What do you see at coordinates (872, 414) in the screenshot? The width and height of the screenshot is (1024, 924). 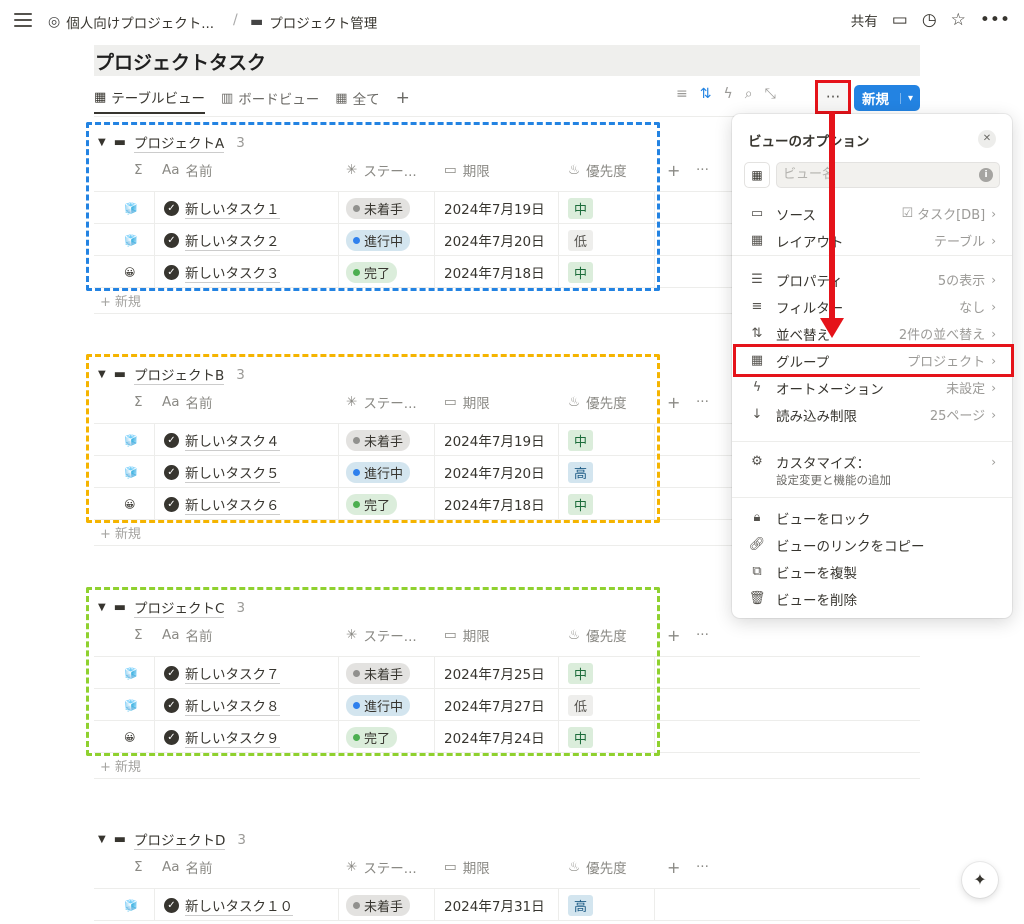 I see `option-arrow-down: ↓ 読み込み制限 25ページ ›` at bounding box center [872, 414].